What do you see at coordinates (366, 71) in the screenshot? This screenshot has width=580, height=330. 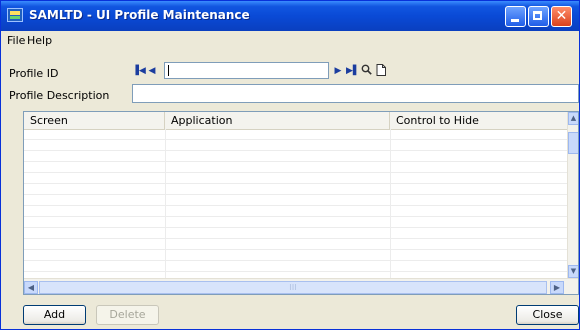 I see `lookup-icon` at bounding box center [366, 71].